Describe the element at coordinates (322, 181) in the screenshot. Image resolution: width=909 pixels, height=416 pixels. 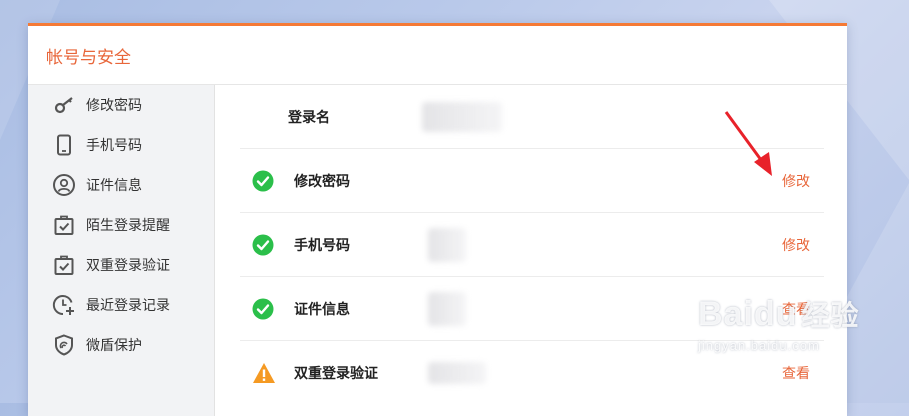
I see `row-label: 修改密码` at that location.